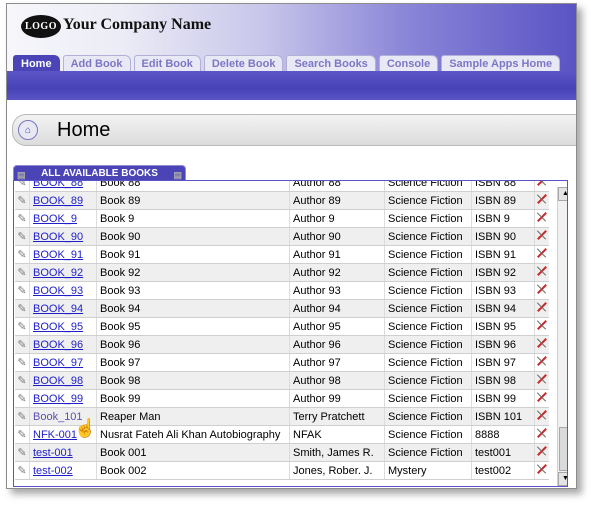 This screenshot has width=591, height=505. What do you see at coordinates (55, 435) in the screenshot?
I see `book-id-link: NFK-001` at bounding box center [55, 435].